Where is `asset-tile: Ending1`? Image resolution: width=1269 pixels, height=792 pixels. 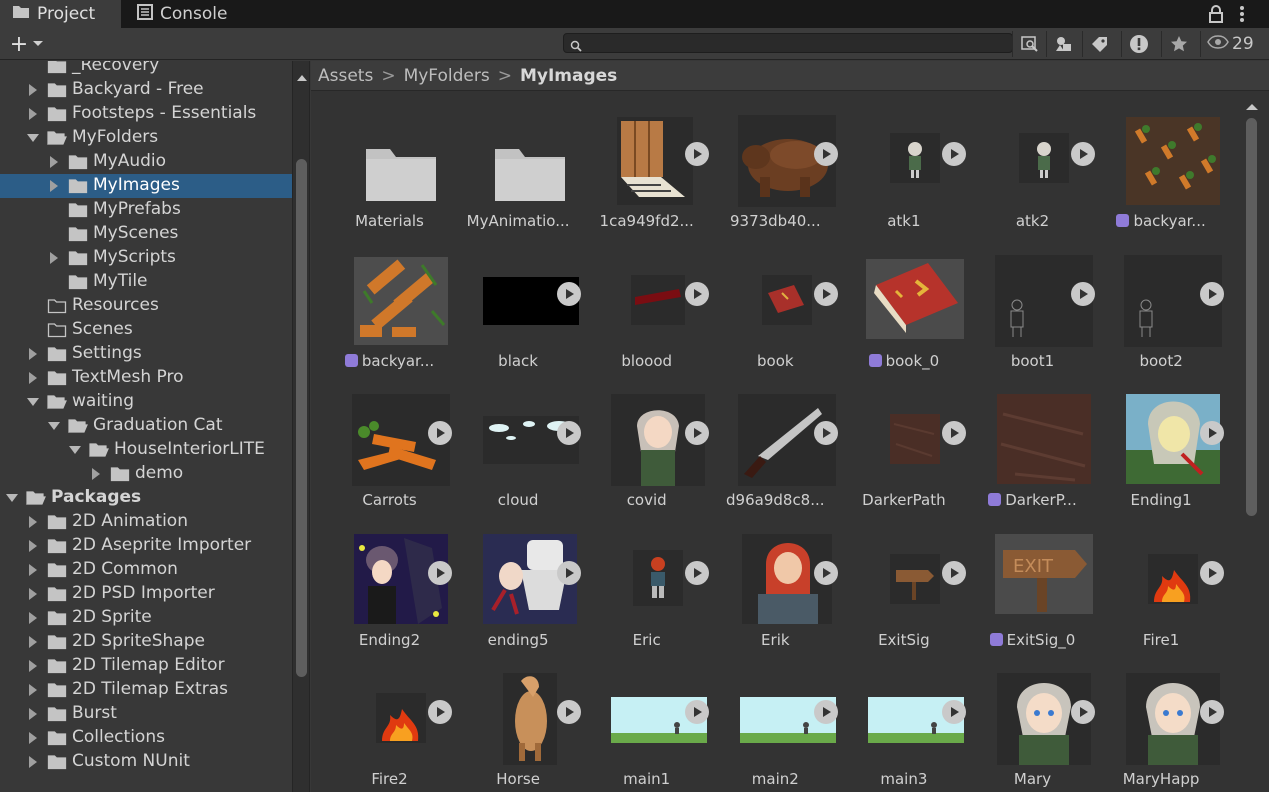 asset-tile: Ending1 is located at coordinates (1161, 445).